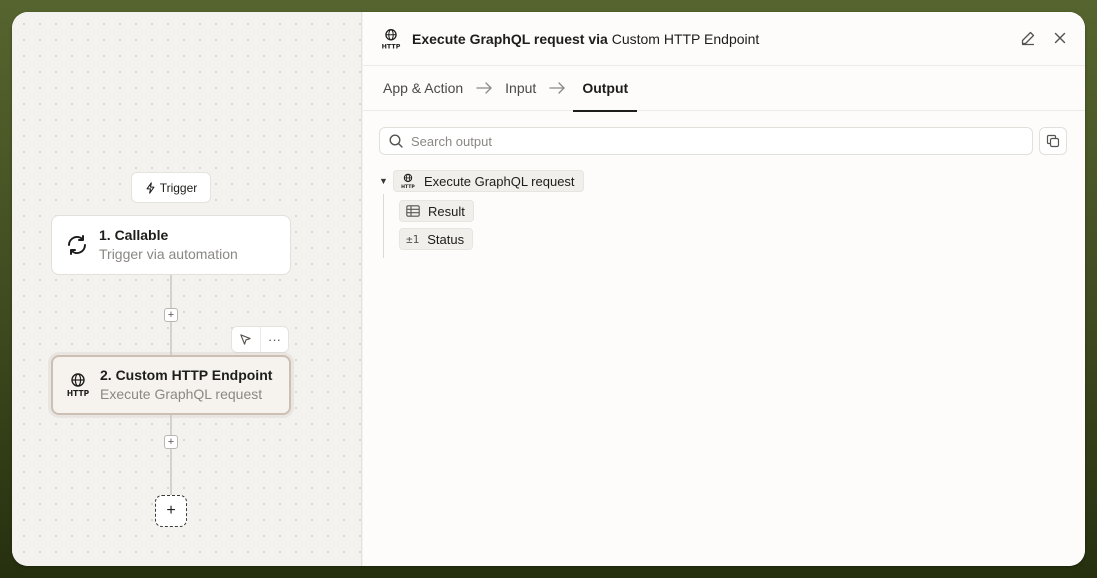 This screenshot has width=1097, height=578. Describe the element at coordinates (171, 455) in the screenshot. I see `connector-line` at that location.